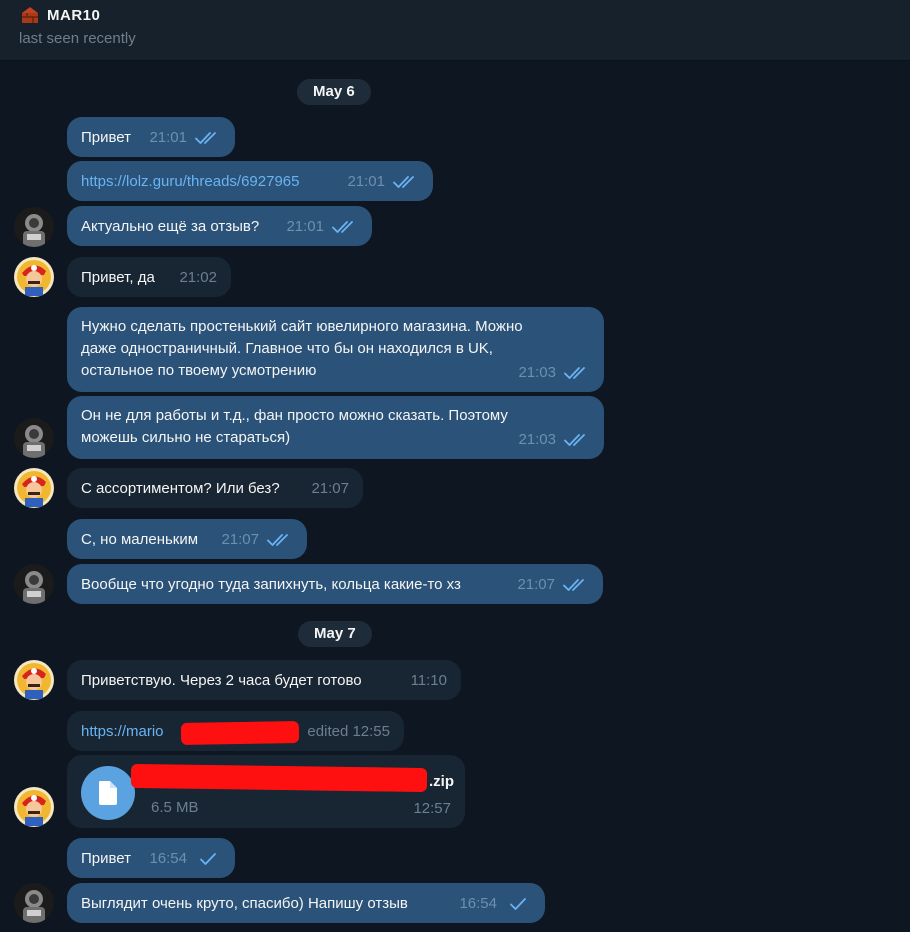 This screenshot has height=932, width=910. I want to click on message-text: Привет, да, so click(118, 277).